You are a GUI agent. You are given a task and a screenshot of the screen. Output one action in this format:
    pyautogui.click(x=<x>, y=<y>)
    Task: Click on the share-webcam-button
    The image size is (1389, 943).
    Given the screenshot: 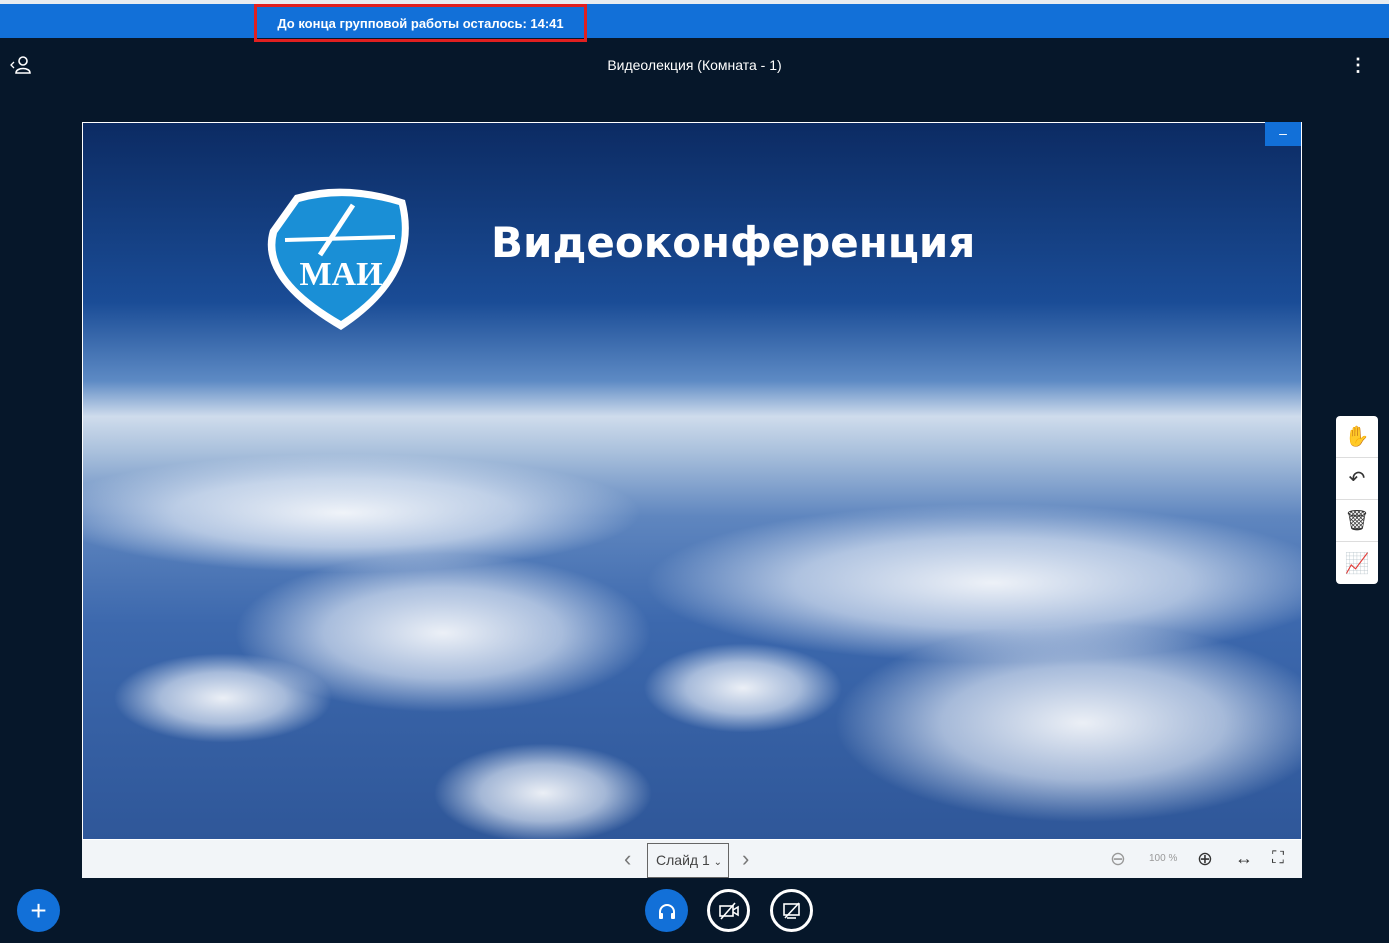 What is the action you would take?
    pyautogui.click(x=728, y=910)
    